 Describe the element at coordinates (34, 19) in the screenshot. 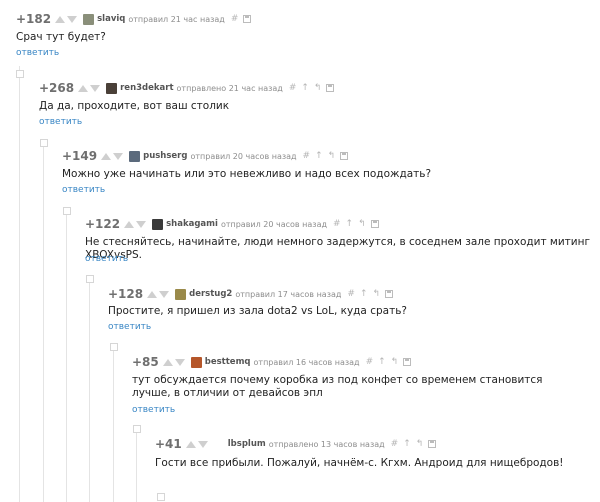

I see `comment-rating: +182` at that location.